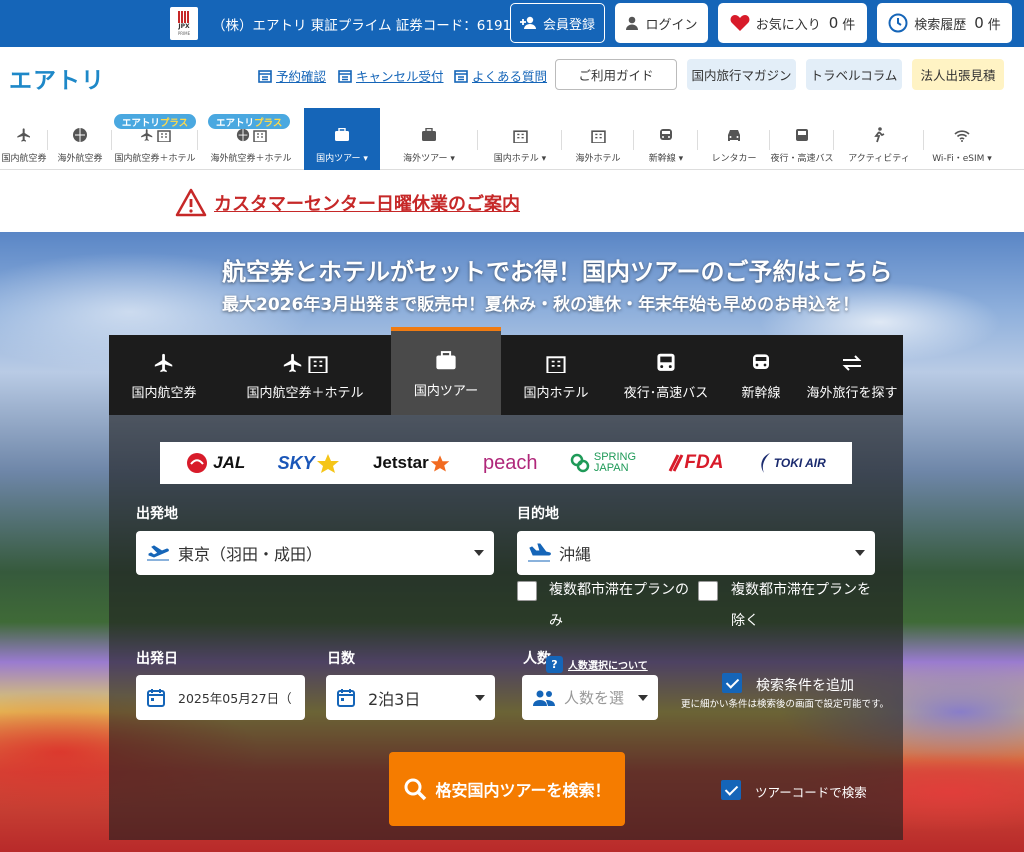 Image resolution: width=1024 pixels, height=852 pixels. I want to click on origin-label: 出発地, so click(157, 514).